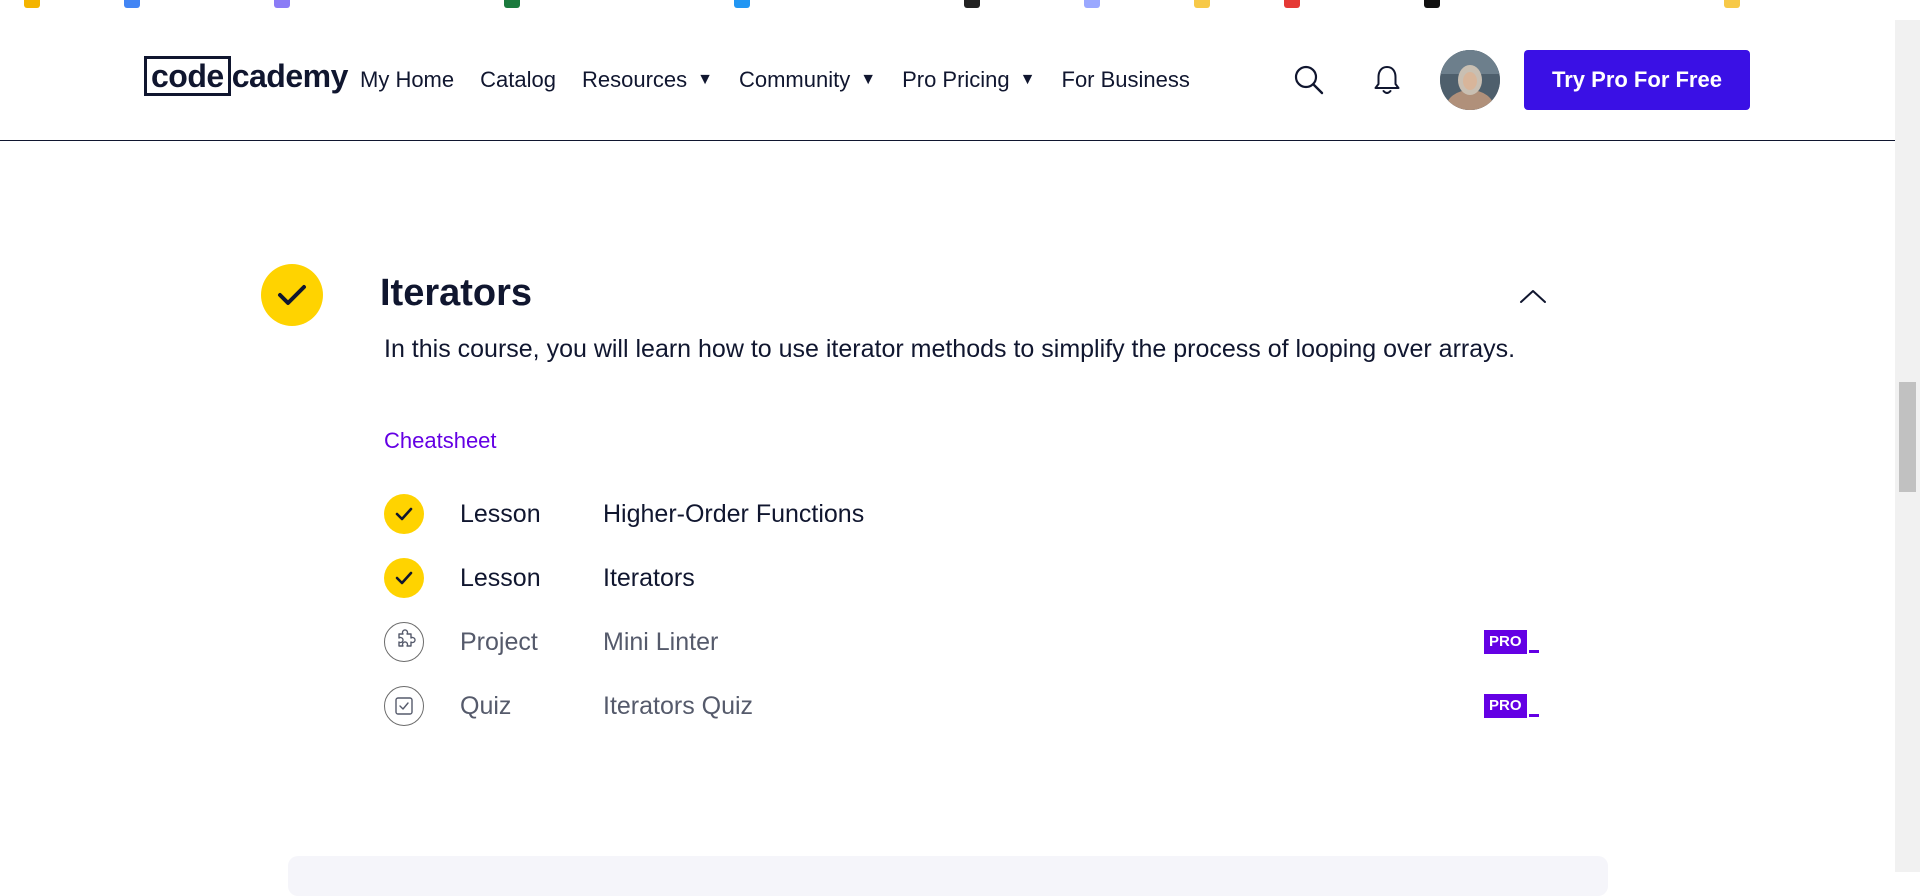 This screenshot has height=896, width=1920. What do you see at coordinates (660, 642) in the screenshot?
I see `content-name: Mini Linter` at bounding box center [660, 642].